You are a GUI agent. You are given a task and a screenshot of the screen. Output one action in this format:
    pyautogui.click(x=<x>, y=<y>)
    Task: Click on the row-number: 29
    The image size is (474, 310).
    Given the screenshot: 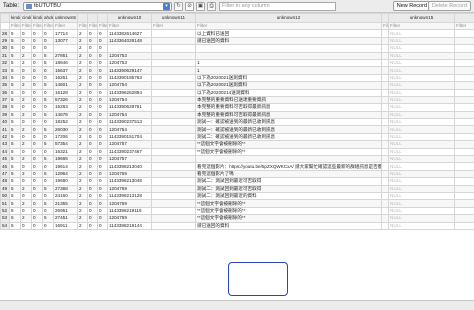 What is the action you would take?
    pyautogui.click(x=5, y=41)
    